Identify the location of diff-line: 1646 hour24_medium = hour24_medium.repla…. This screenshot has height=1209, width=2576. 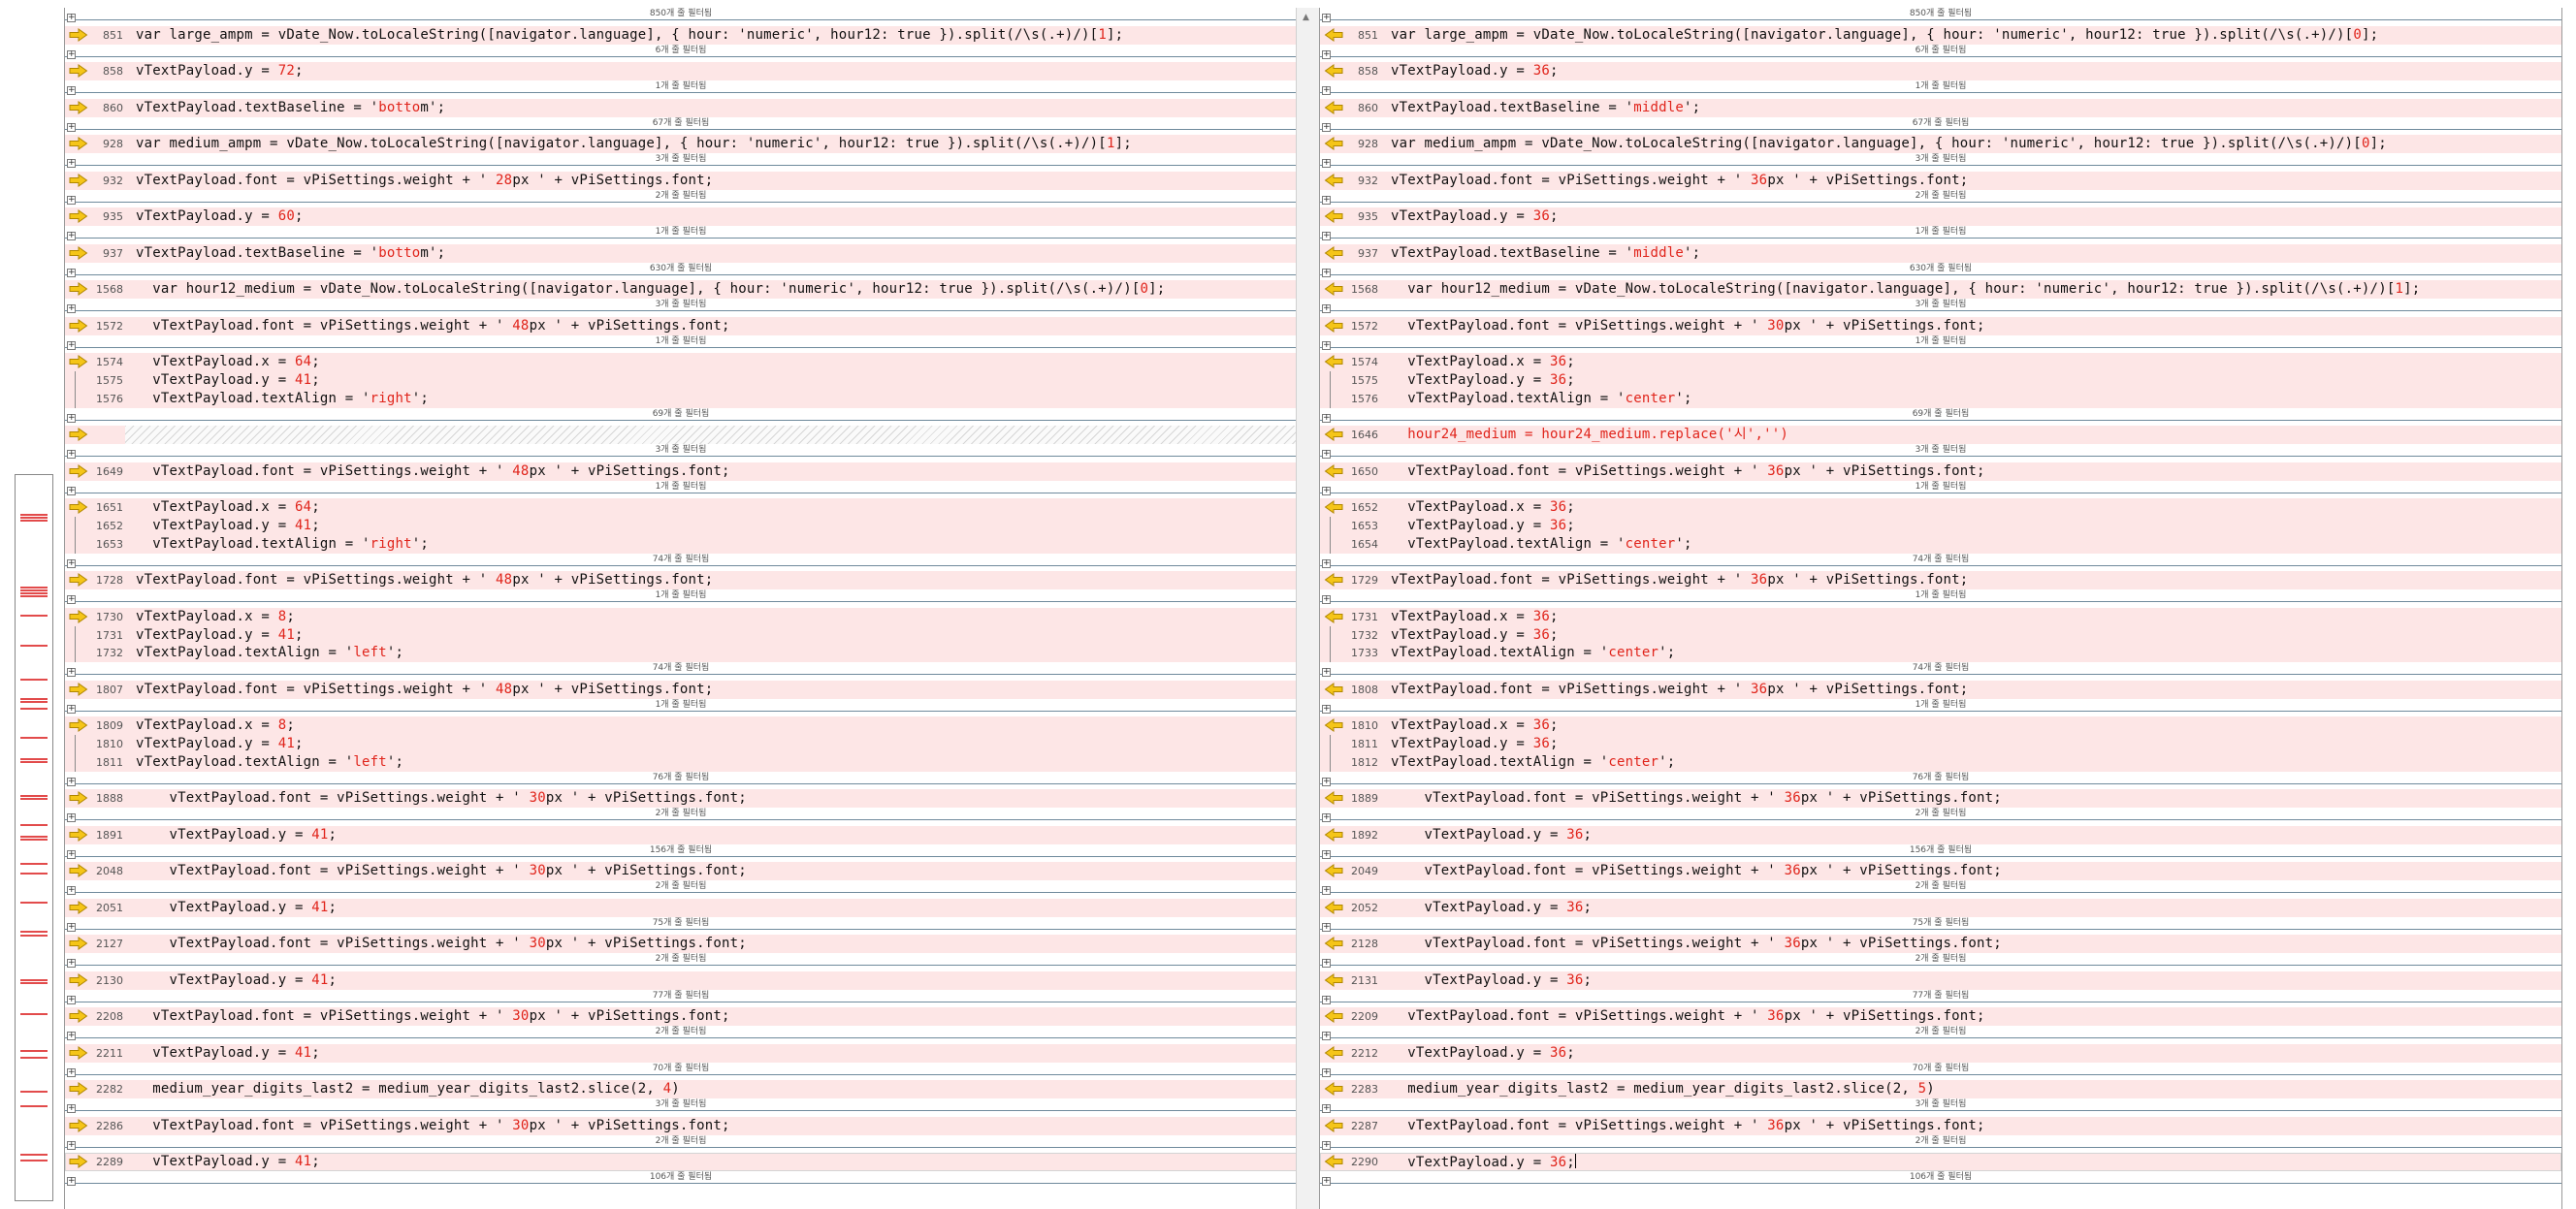
(1940, 436).